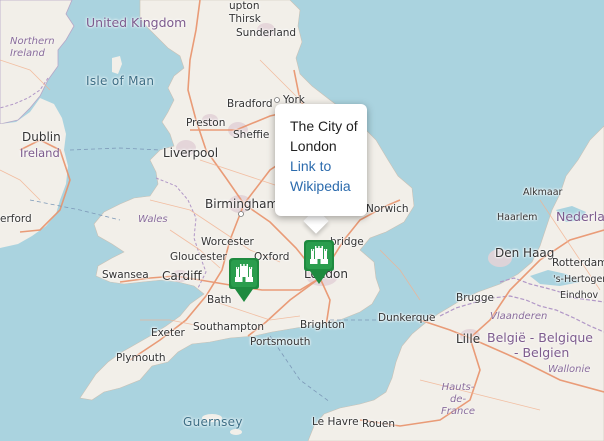 This screenshot has width=604, height=441. What do you see at coordinates (517, 217) in the screenshot?
I see `label-haarlem: Haarlem` at bounding box center [517, 217].